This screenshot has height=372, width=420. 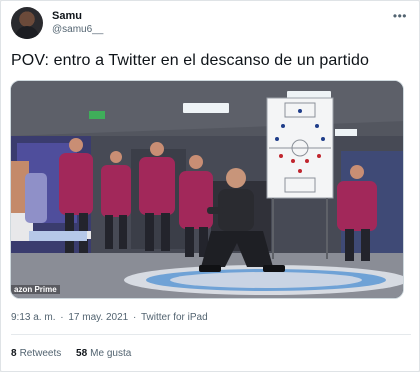 I want to click on likes-count: 58, so click(x=82, y=353).